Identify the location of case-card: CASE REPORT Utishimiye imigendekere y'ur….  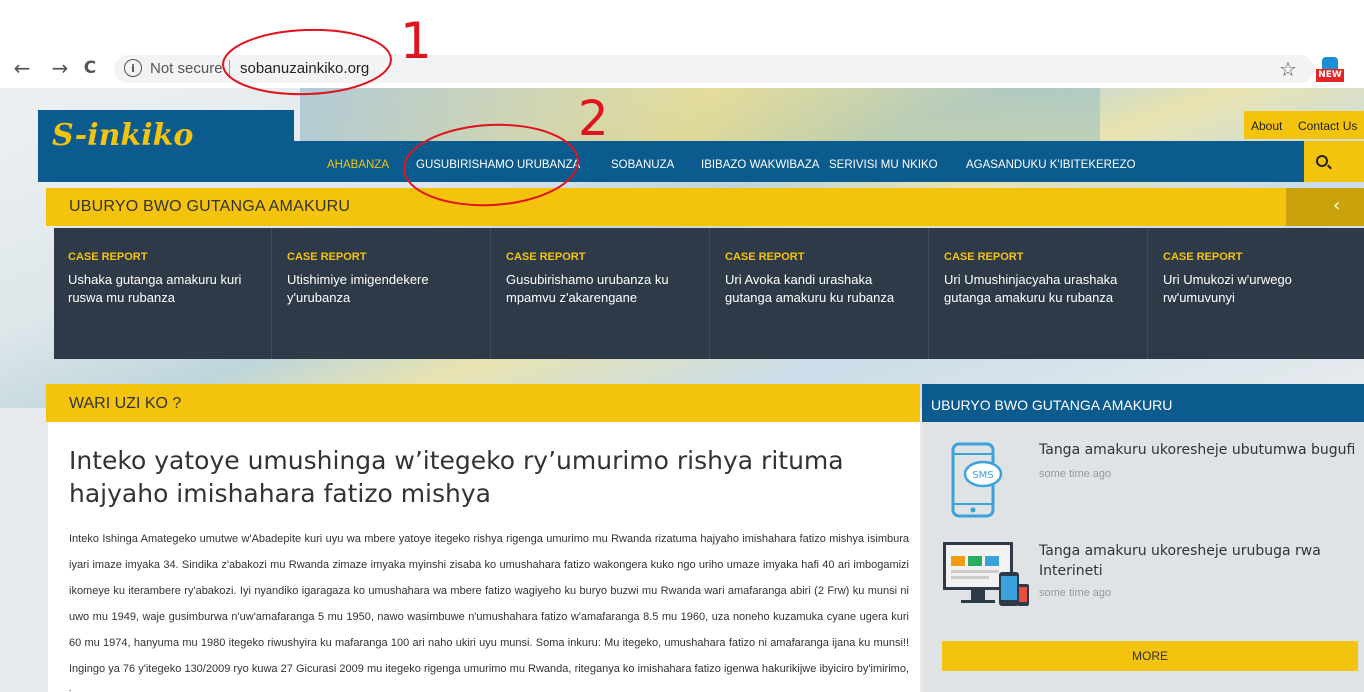
(382, 293).